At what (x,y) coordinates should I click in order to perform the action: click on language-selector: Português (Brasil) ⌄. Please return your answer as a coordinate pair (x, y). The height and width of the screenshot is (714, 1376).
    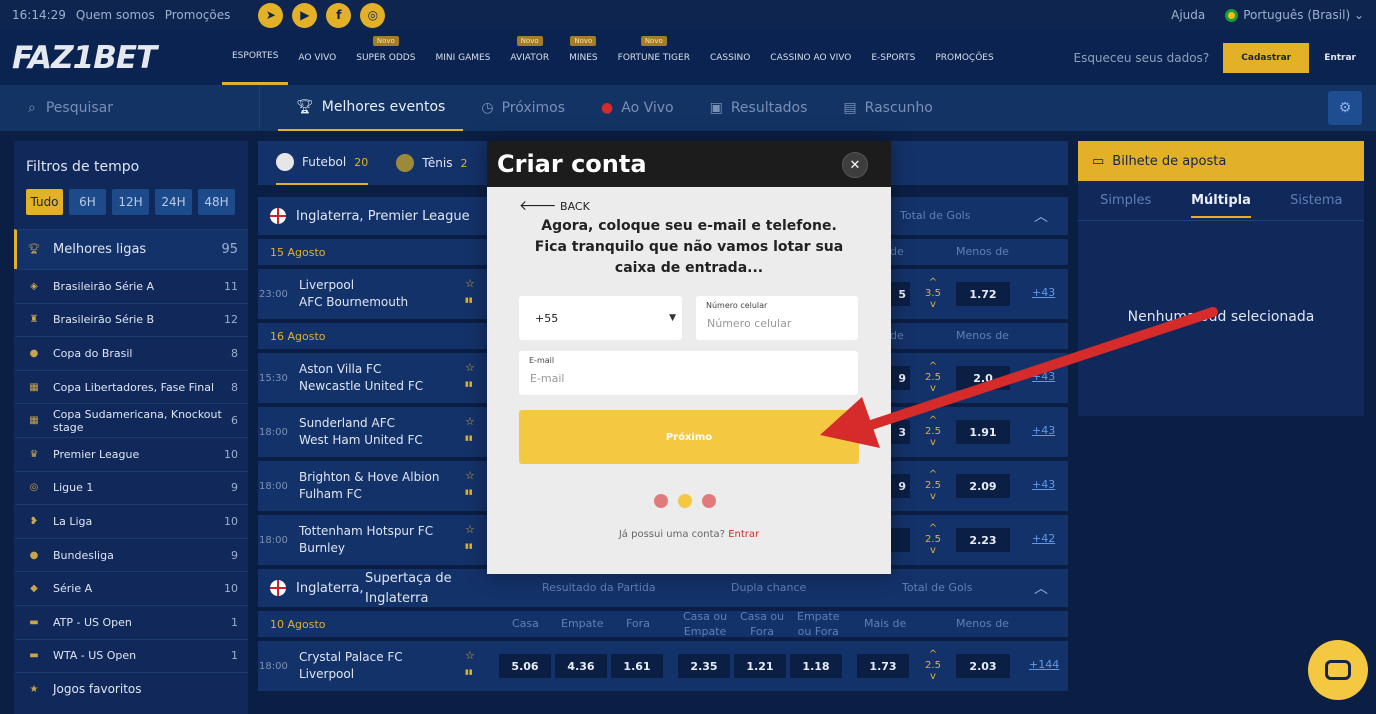
    Looking at the image, I should click on (1294, 15).